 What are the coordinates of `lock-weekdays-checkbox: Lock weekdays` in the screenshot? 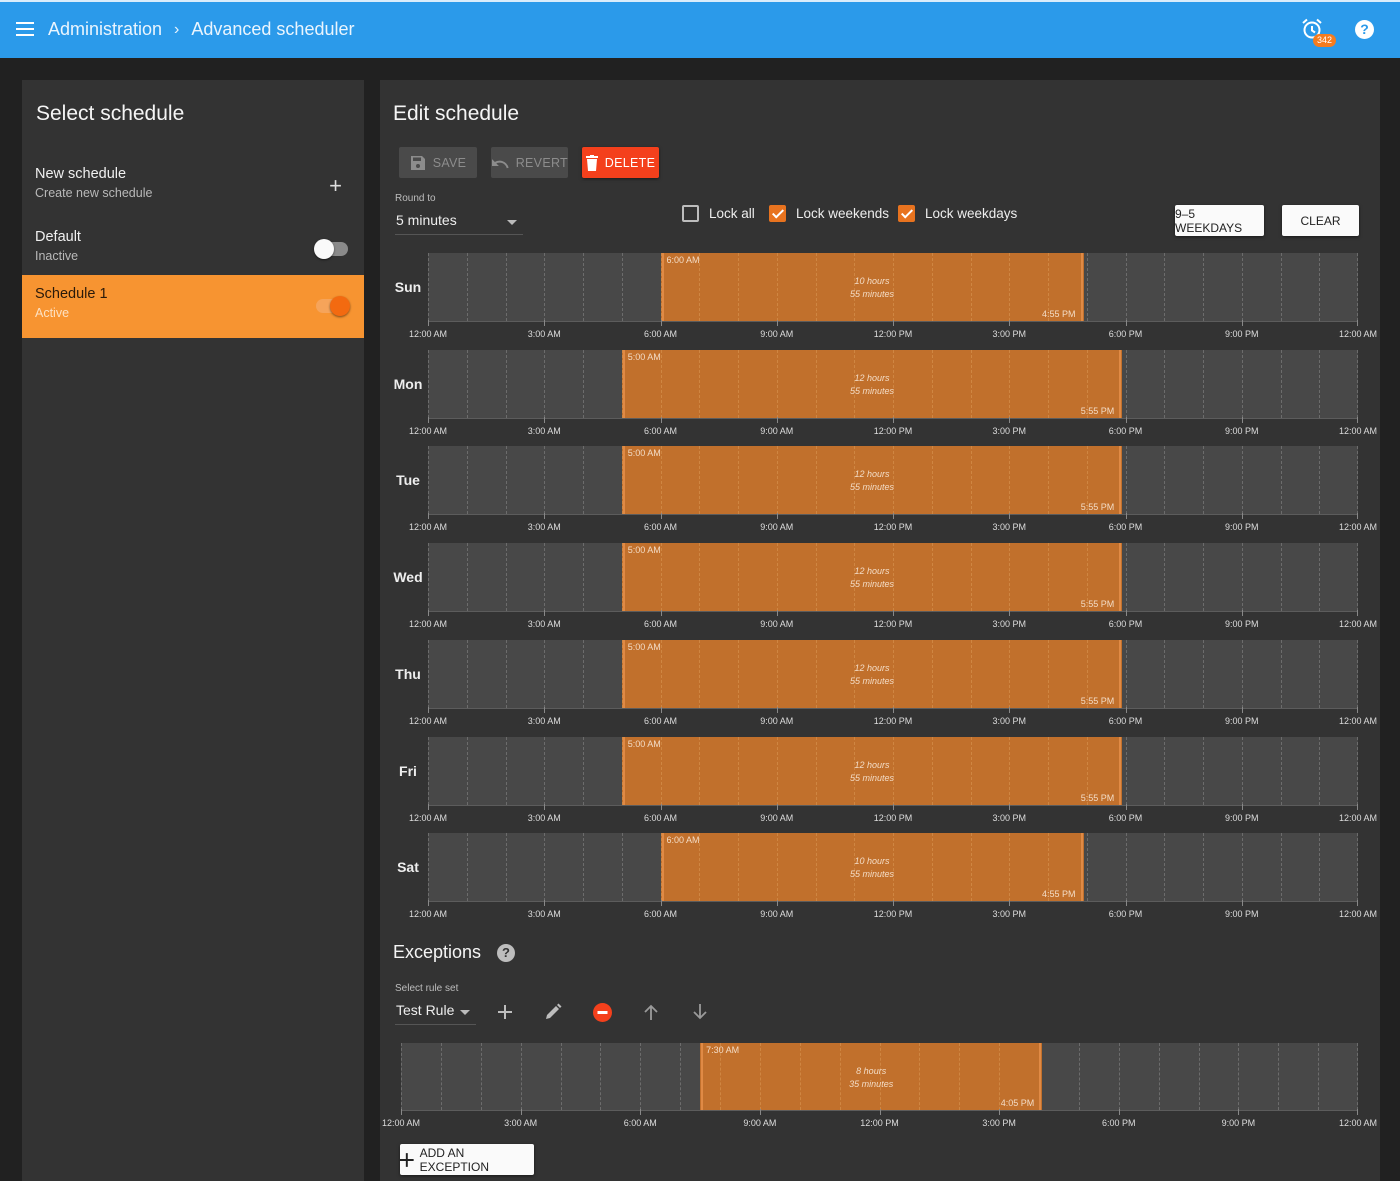 It's located at (957, 213).